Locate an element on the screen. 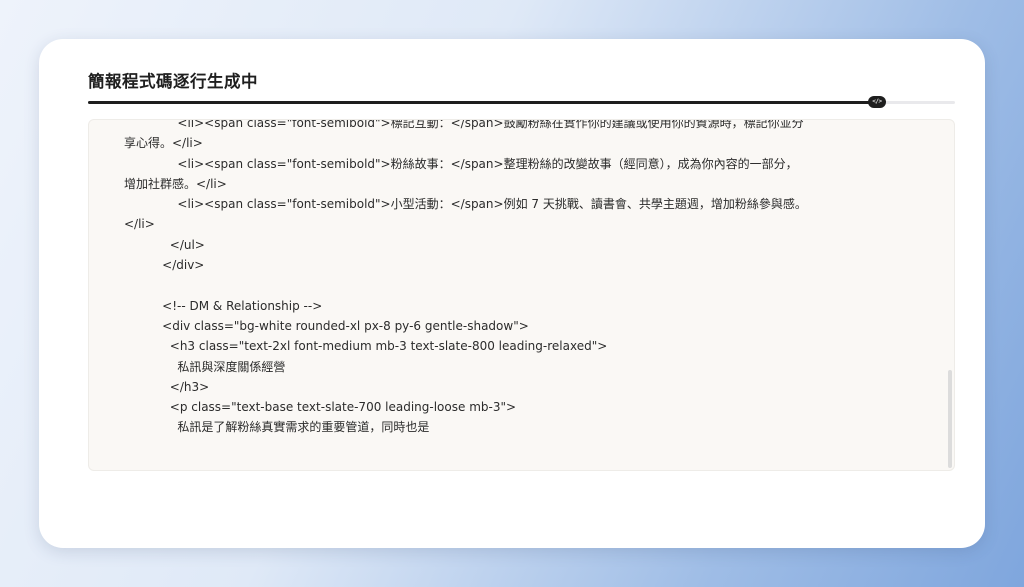 Image resolution: width=1024 pixels, height=587 pixels. code-line: </li> is located at coordinates (139, 224).